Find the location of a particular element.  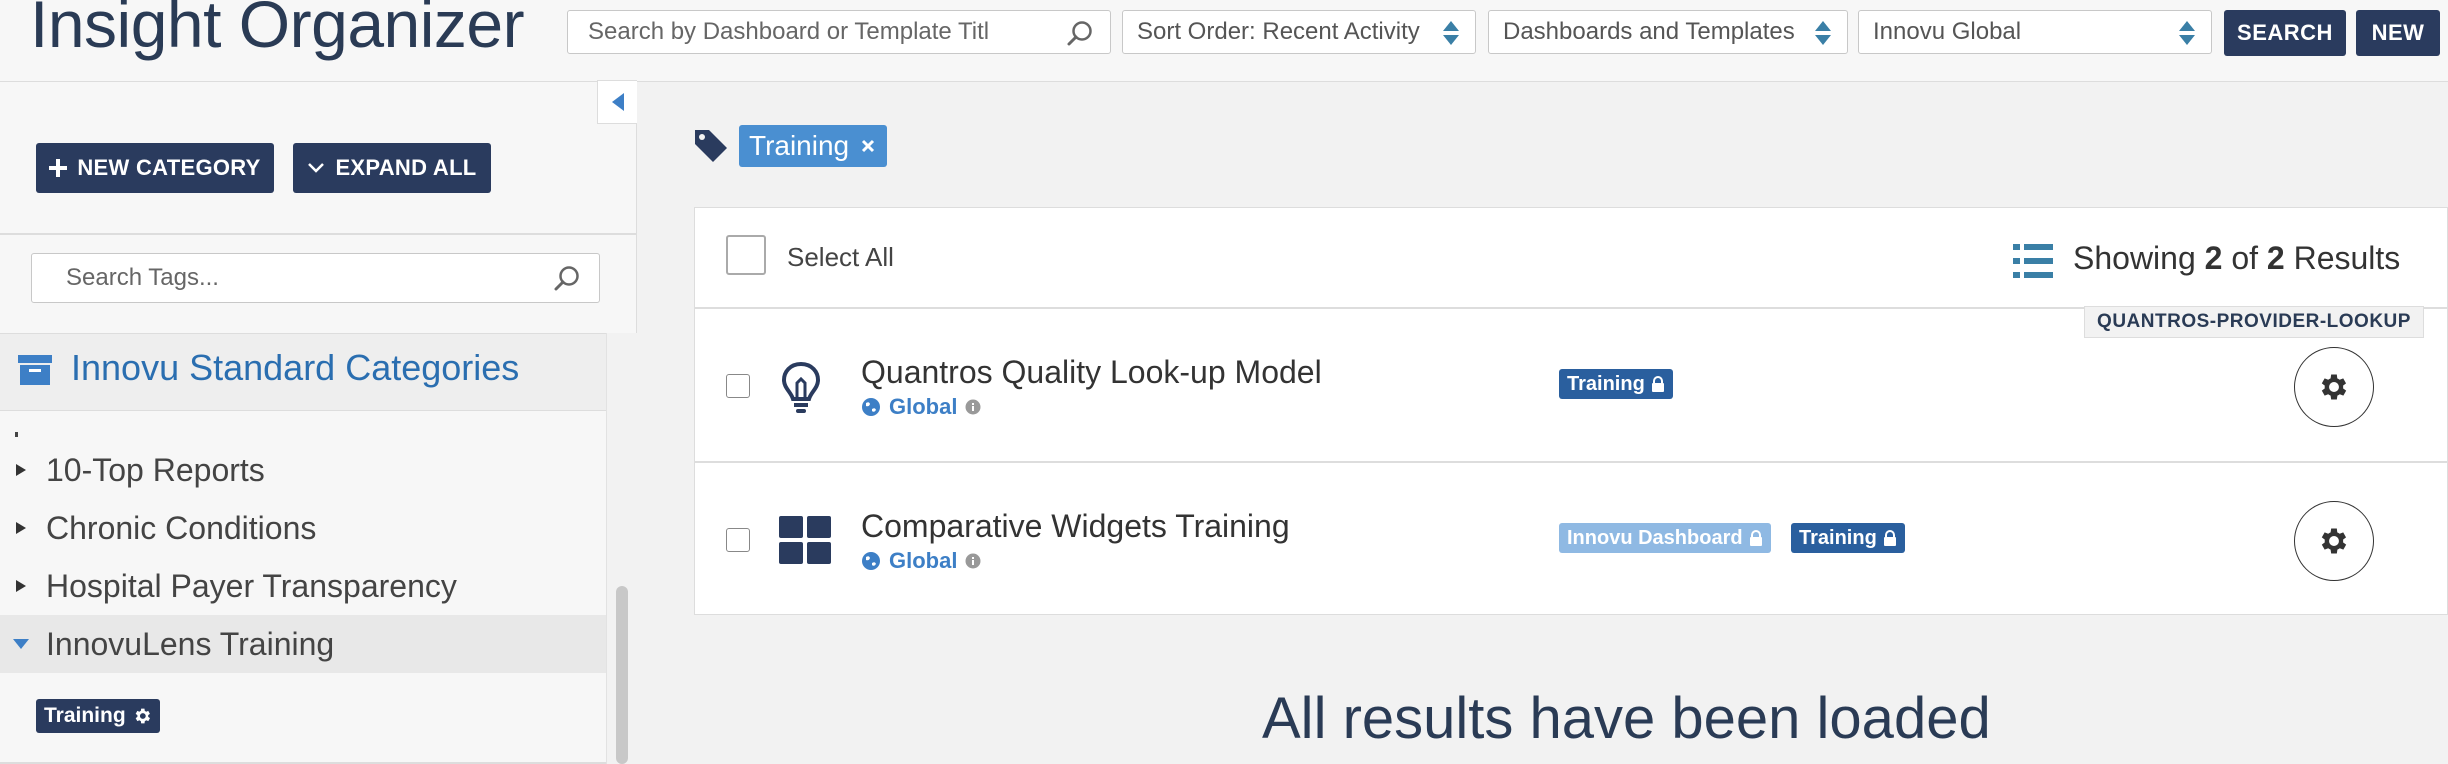

showing-count: 2 is located at coordinates (2213, 258).